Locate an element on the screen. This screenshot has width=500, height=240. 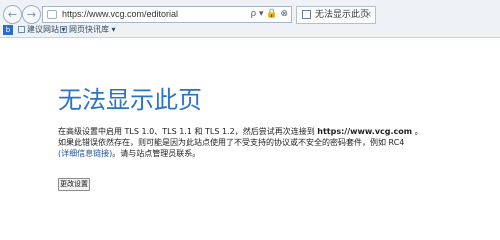
message-line-3-suffix: 。请与站点管理员联系。 is located at coordinates (156, 153).